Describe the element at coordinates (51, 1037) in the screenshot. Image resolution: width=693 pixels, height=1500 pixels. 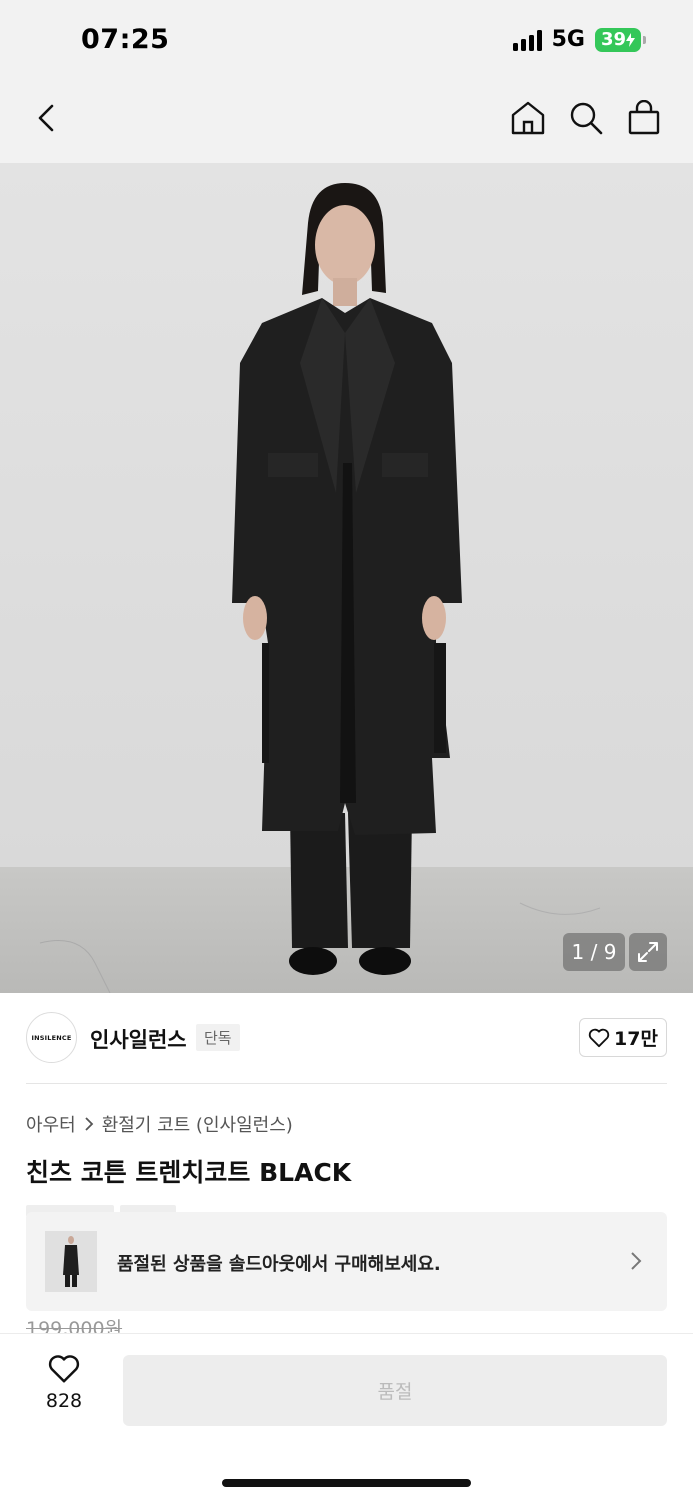
I see `brand-logo: INSILENCE` at that location.